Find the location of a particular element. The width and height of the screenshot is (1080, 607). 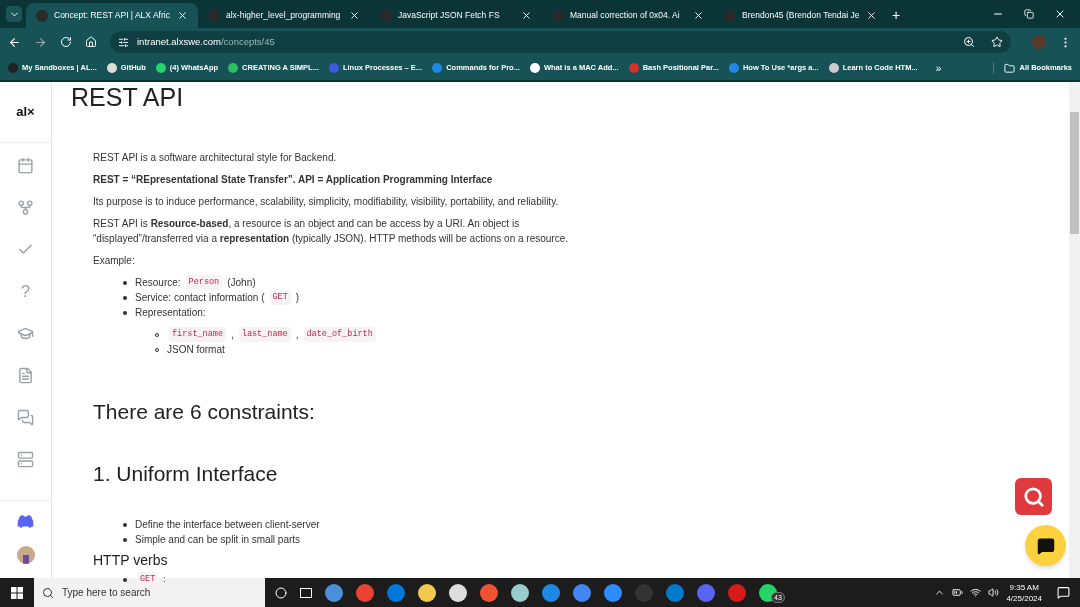

zoom-icon is located at coordinates (969, 42).